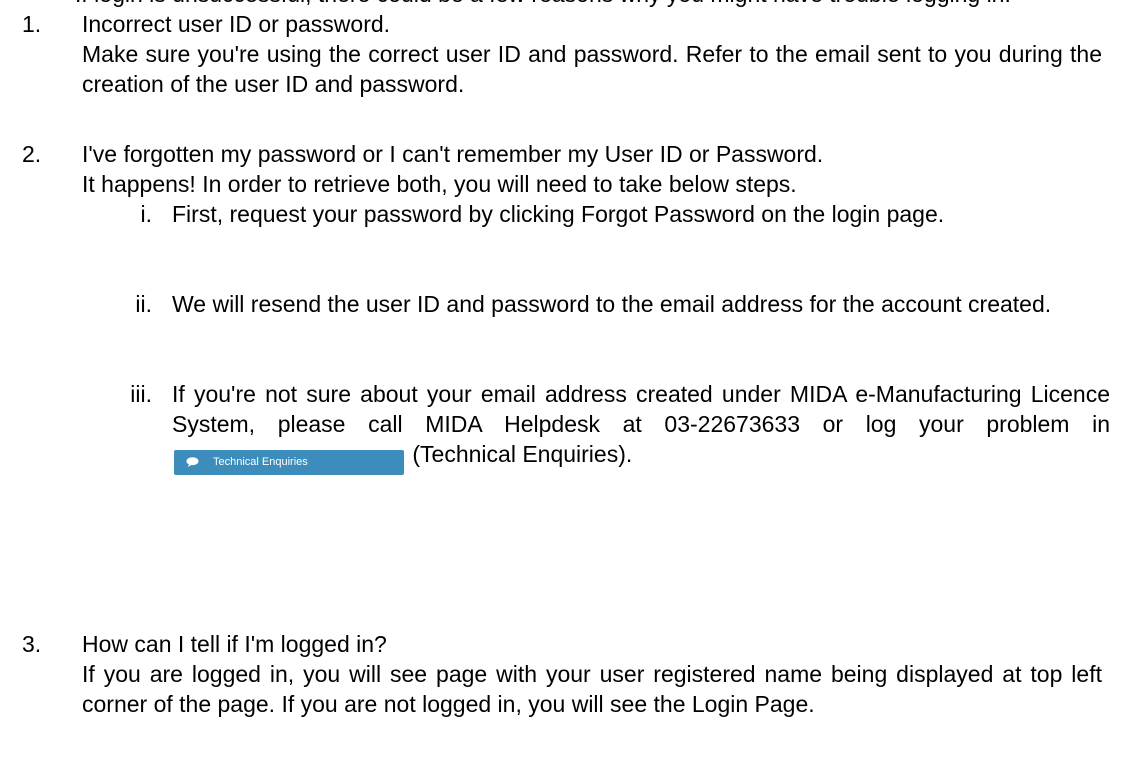 The width and height of the screenshot is (1126, 773). Describe the element at coordinates (192, 462) in the screenshot. I see `chat-bubble-icon` at that location.